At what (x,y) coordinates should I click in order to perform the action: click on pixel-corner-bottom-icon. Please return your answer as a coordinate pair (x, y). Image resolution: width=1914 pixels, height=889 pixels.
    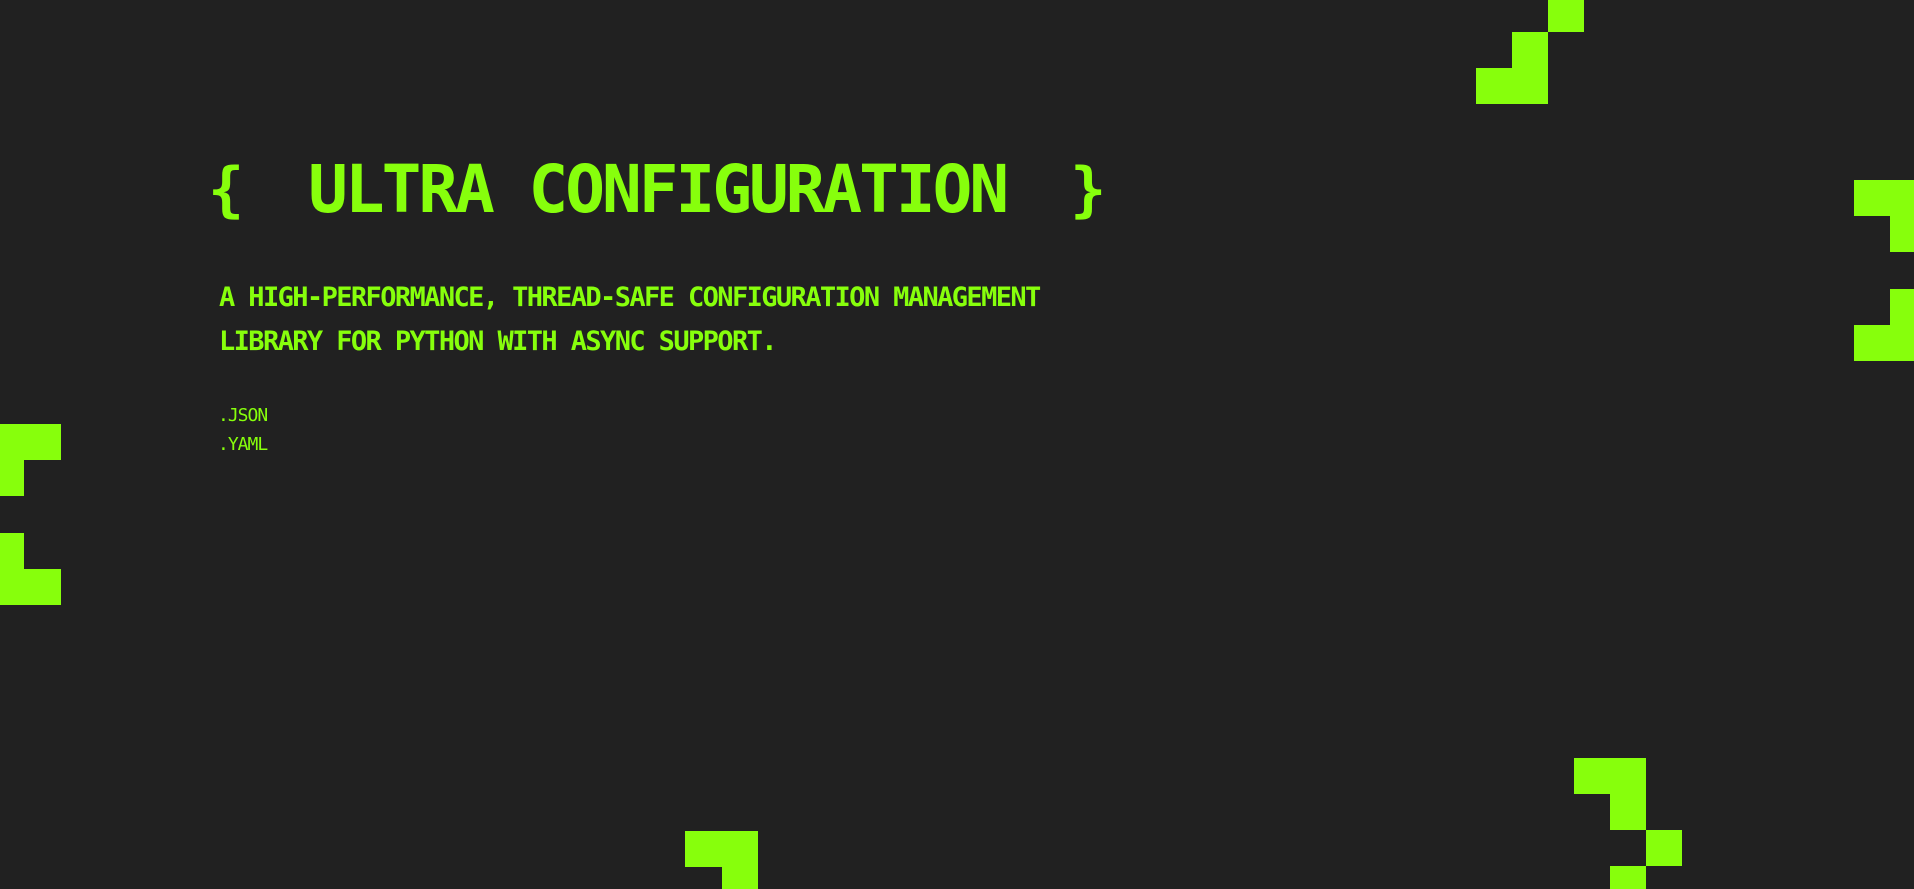
    Looking at the image, I should click on (721, 860).